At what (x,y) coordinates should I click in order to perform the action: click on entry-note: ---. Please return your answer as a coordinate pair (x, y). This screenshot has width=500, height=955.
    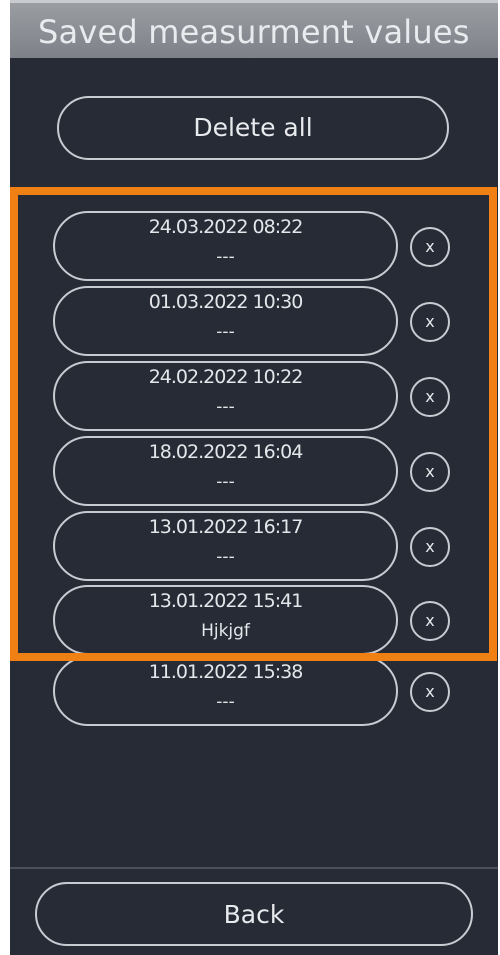
    Looking at the image, I should click on (225, 702).